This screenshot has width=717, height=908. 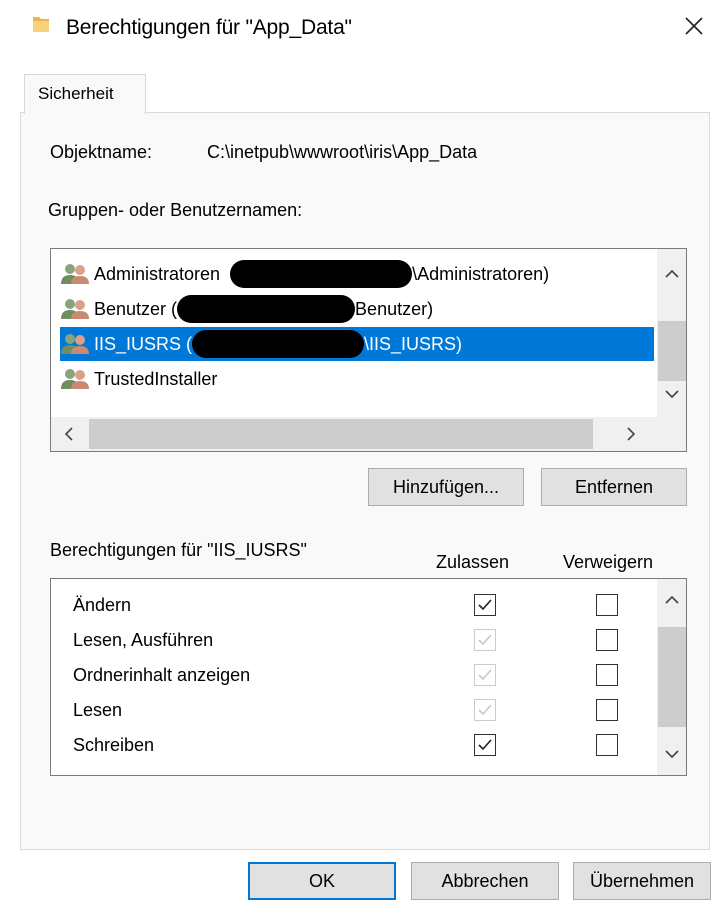 I want to click on group-domain-suffix: \Administratoren), so click(x=481, y=273).